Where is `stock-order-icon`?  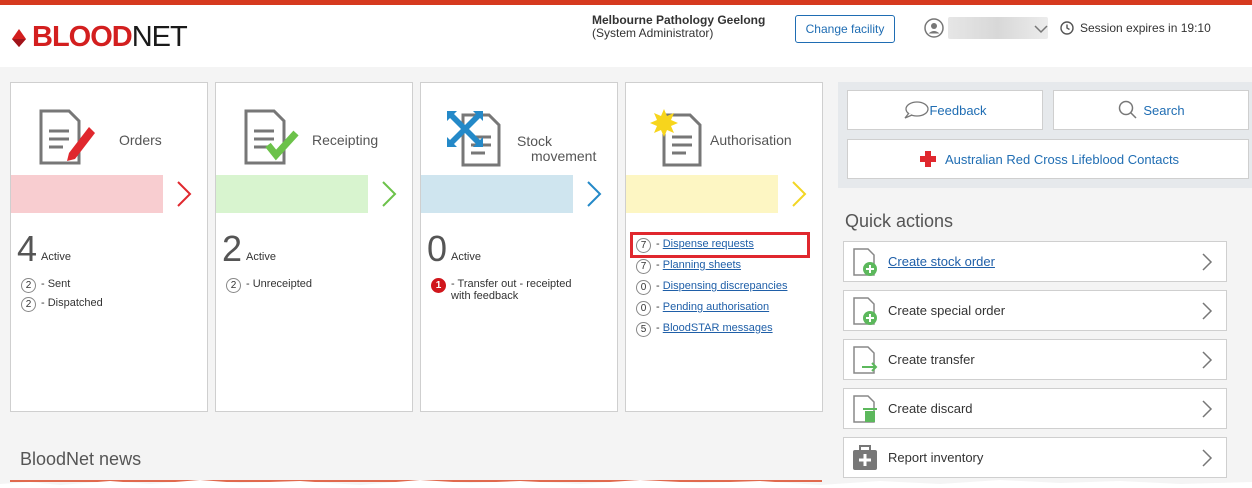 stock-order-icon is located at coordinates (865, 261).